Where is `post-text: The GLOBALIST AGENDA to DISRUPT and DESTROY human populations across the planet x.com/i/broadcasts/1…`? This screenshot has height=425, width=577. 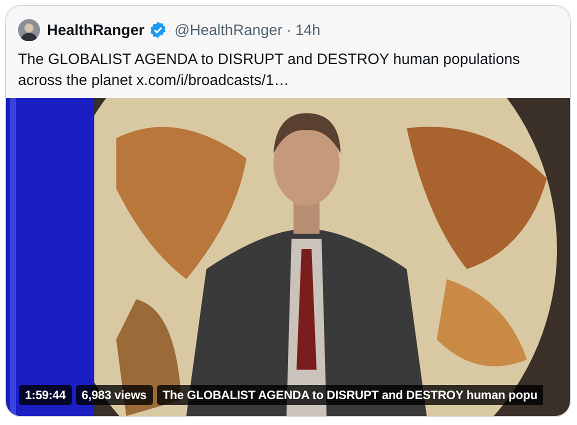
post-text: The GLOBALIST AGENDA to DISRUPT and DESTROY human populations across the planet x.com/i/broadcasts/1… is located at coordinates (269, 70).